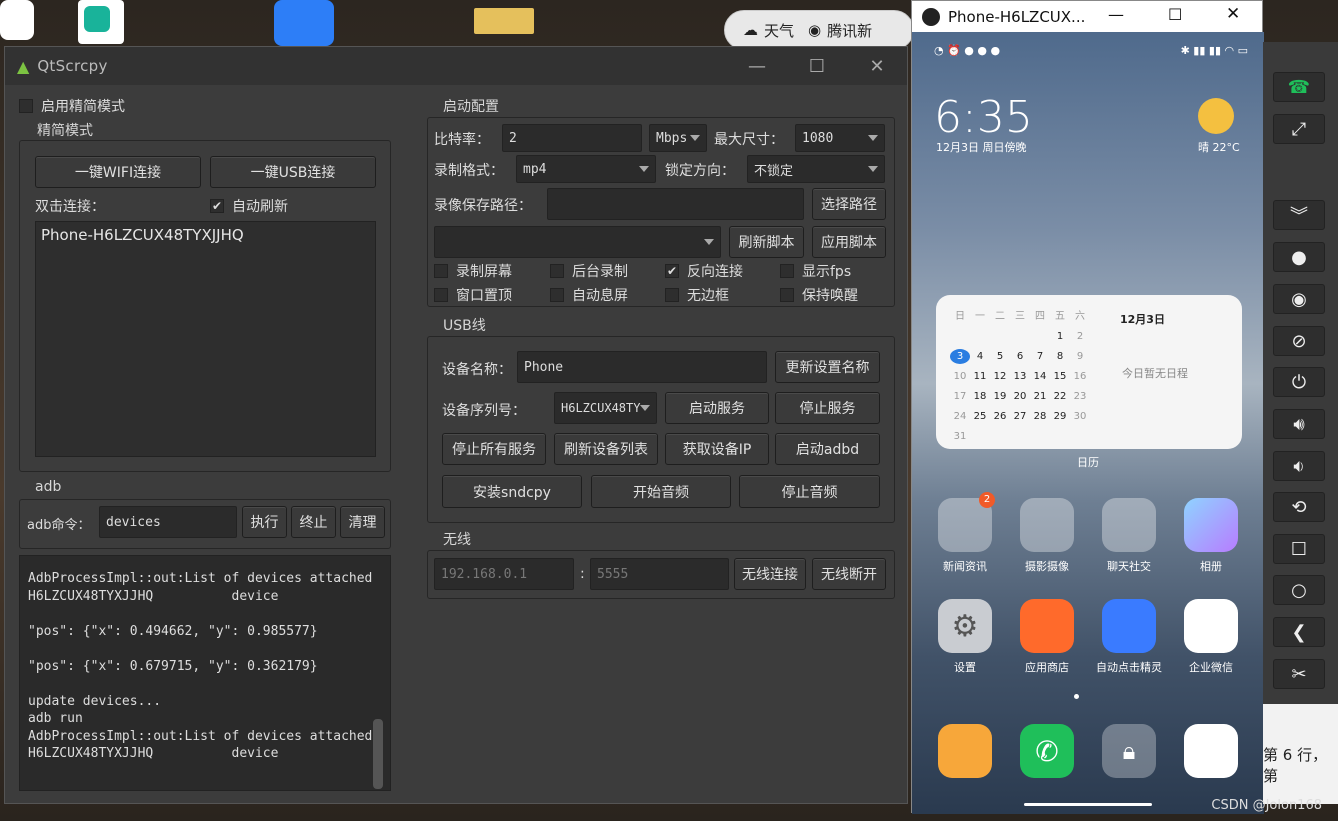 Image resolution: width=1338 pixels, height=821 pixels. Describe the element at coordinates (304, 23) in the screenshot. I see `desktop-shortcut-icon` at that location.